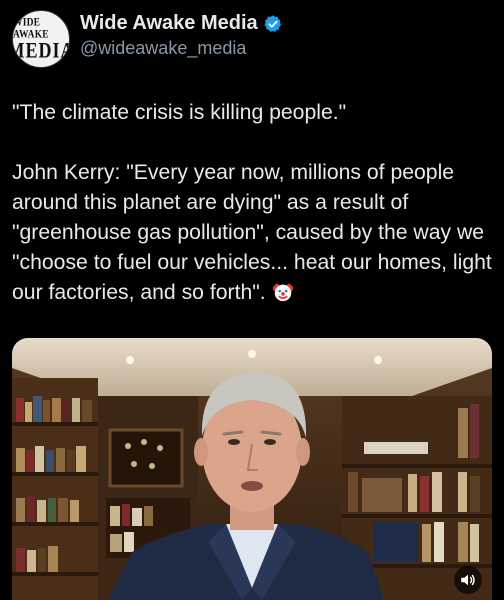  What do you see at coordinates (282, 292) in the screenshot?
I see `clown-face-icon` at bounding box center [282, 292].